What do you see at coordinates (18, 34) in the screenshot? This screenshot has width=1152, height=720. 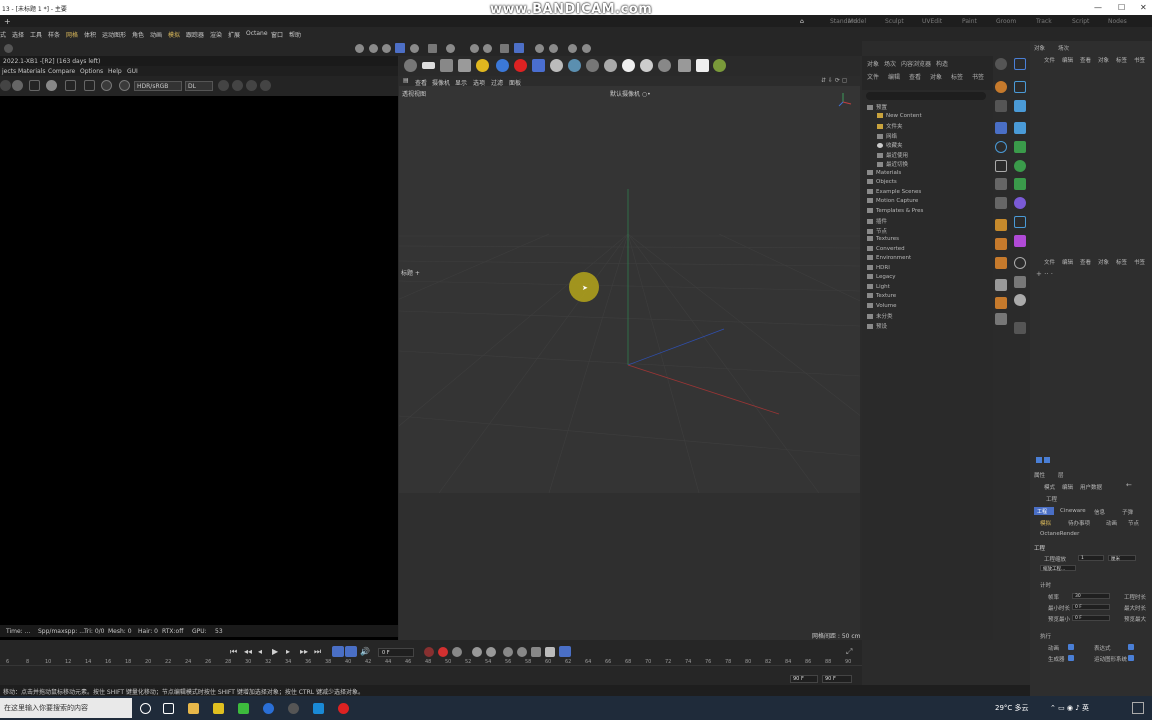 I see `menu-item-1: 选择` at bounding box center [18, 34].